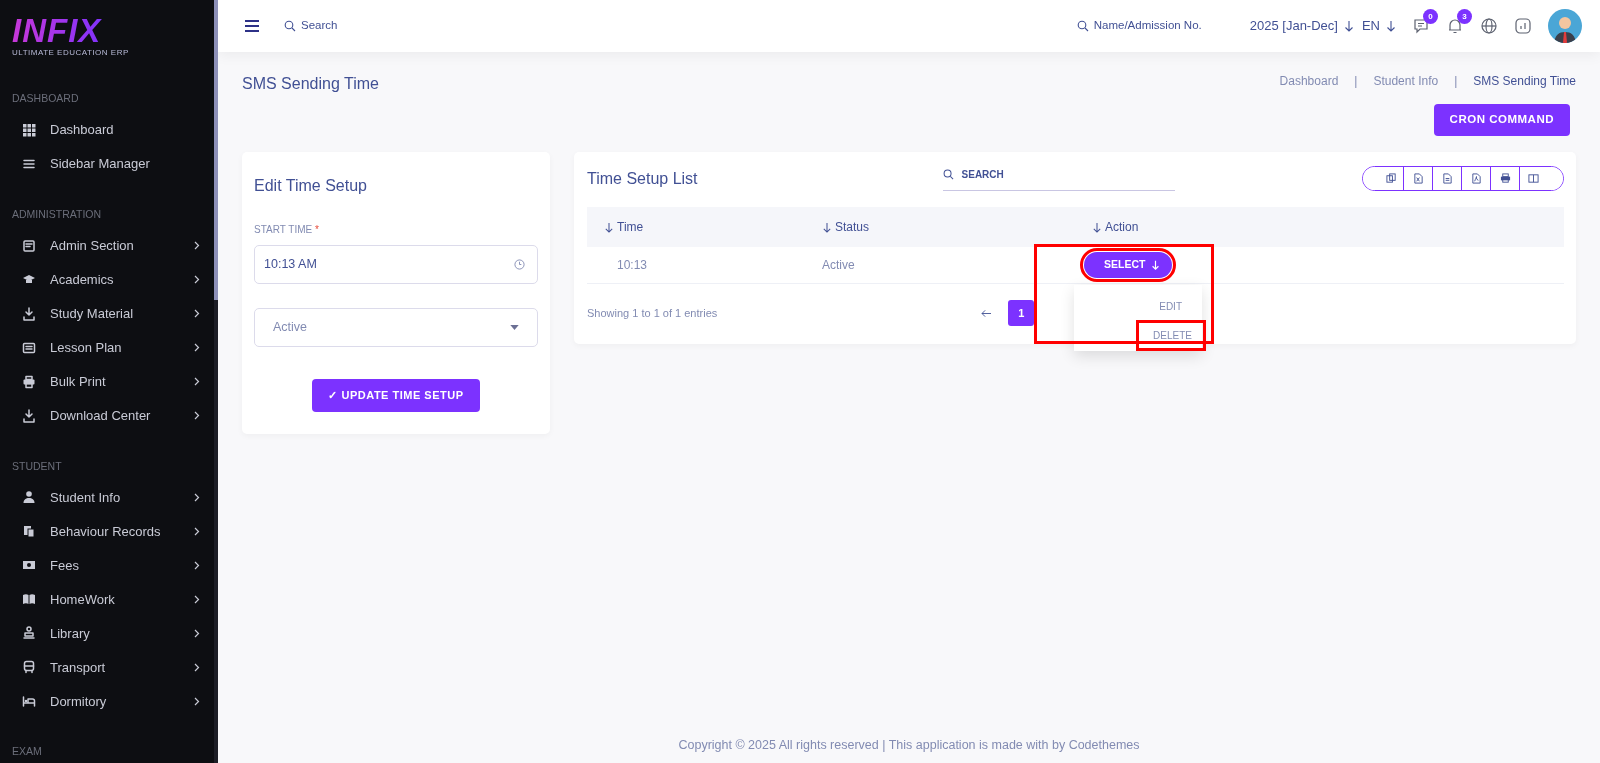  What do you see at coordinates (957, 227) in the screenshot?
I see `column-header: Status` at bounding box center [957, 227].